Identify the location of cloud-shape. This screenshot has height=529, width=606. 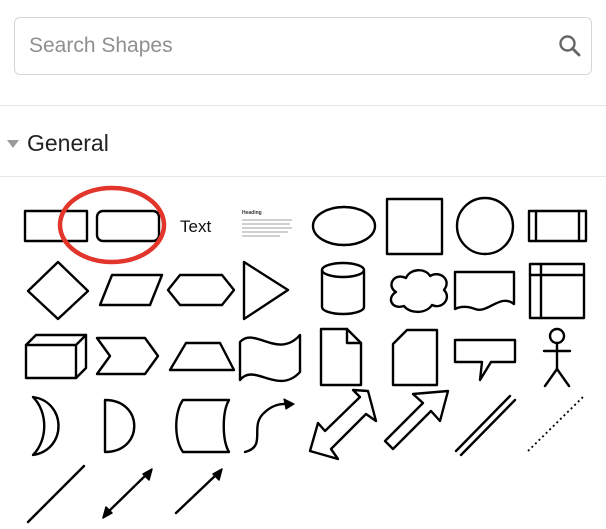
(419, 291).